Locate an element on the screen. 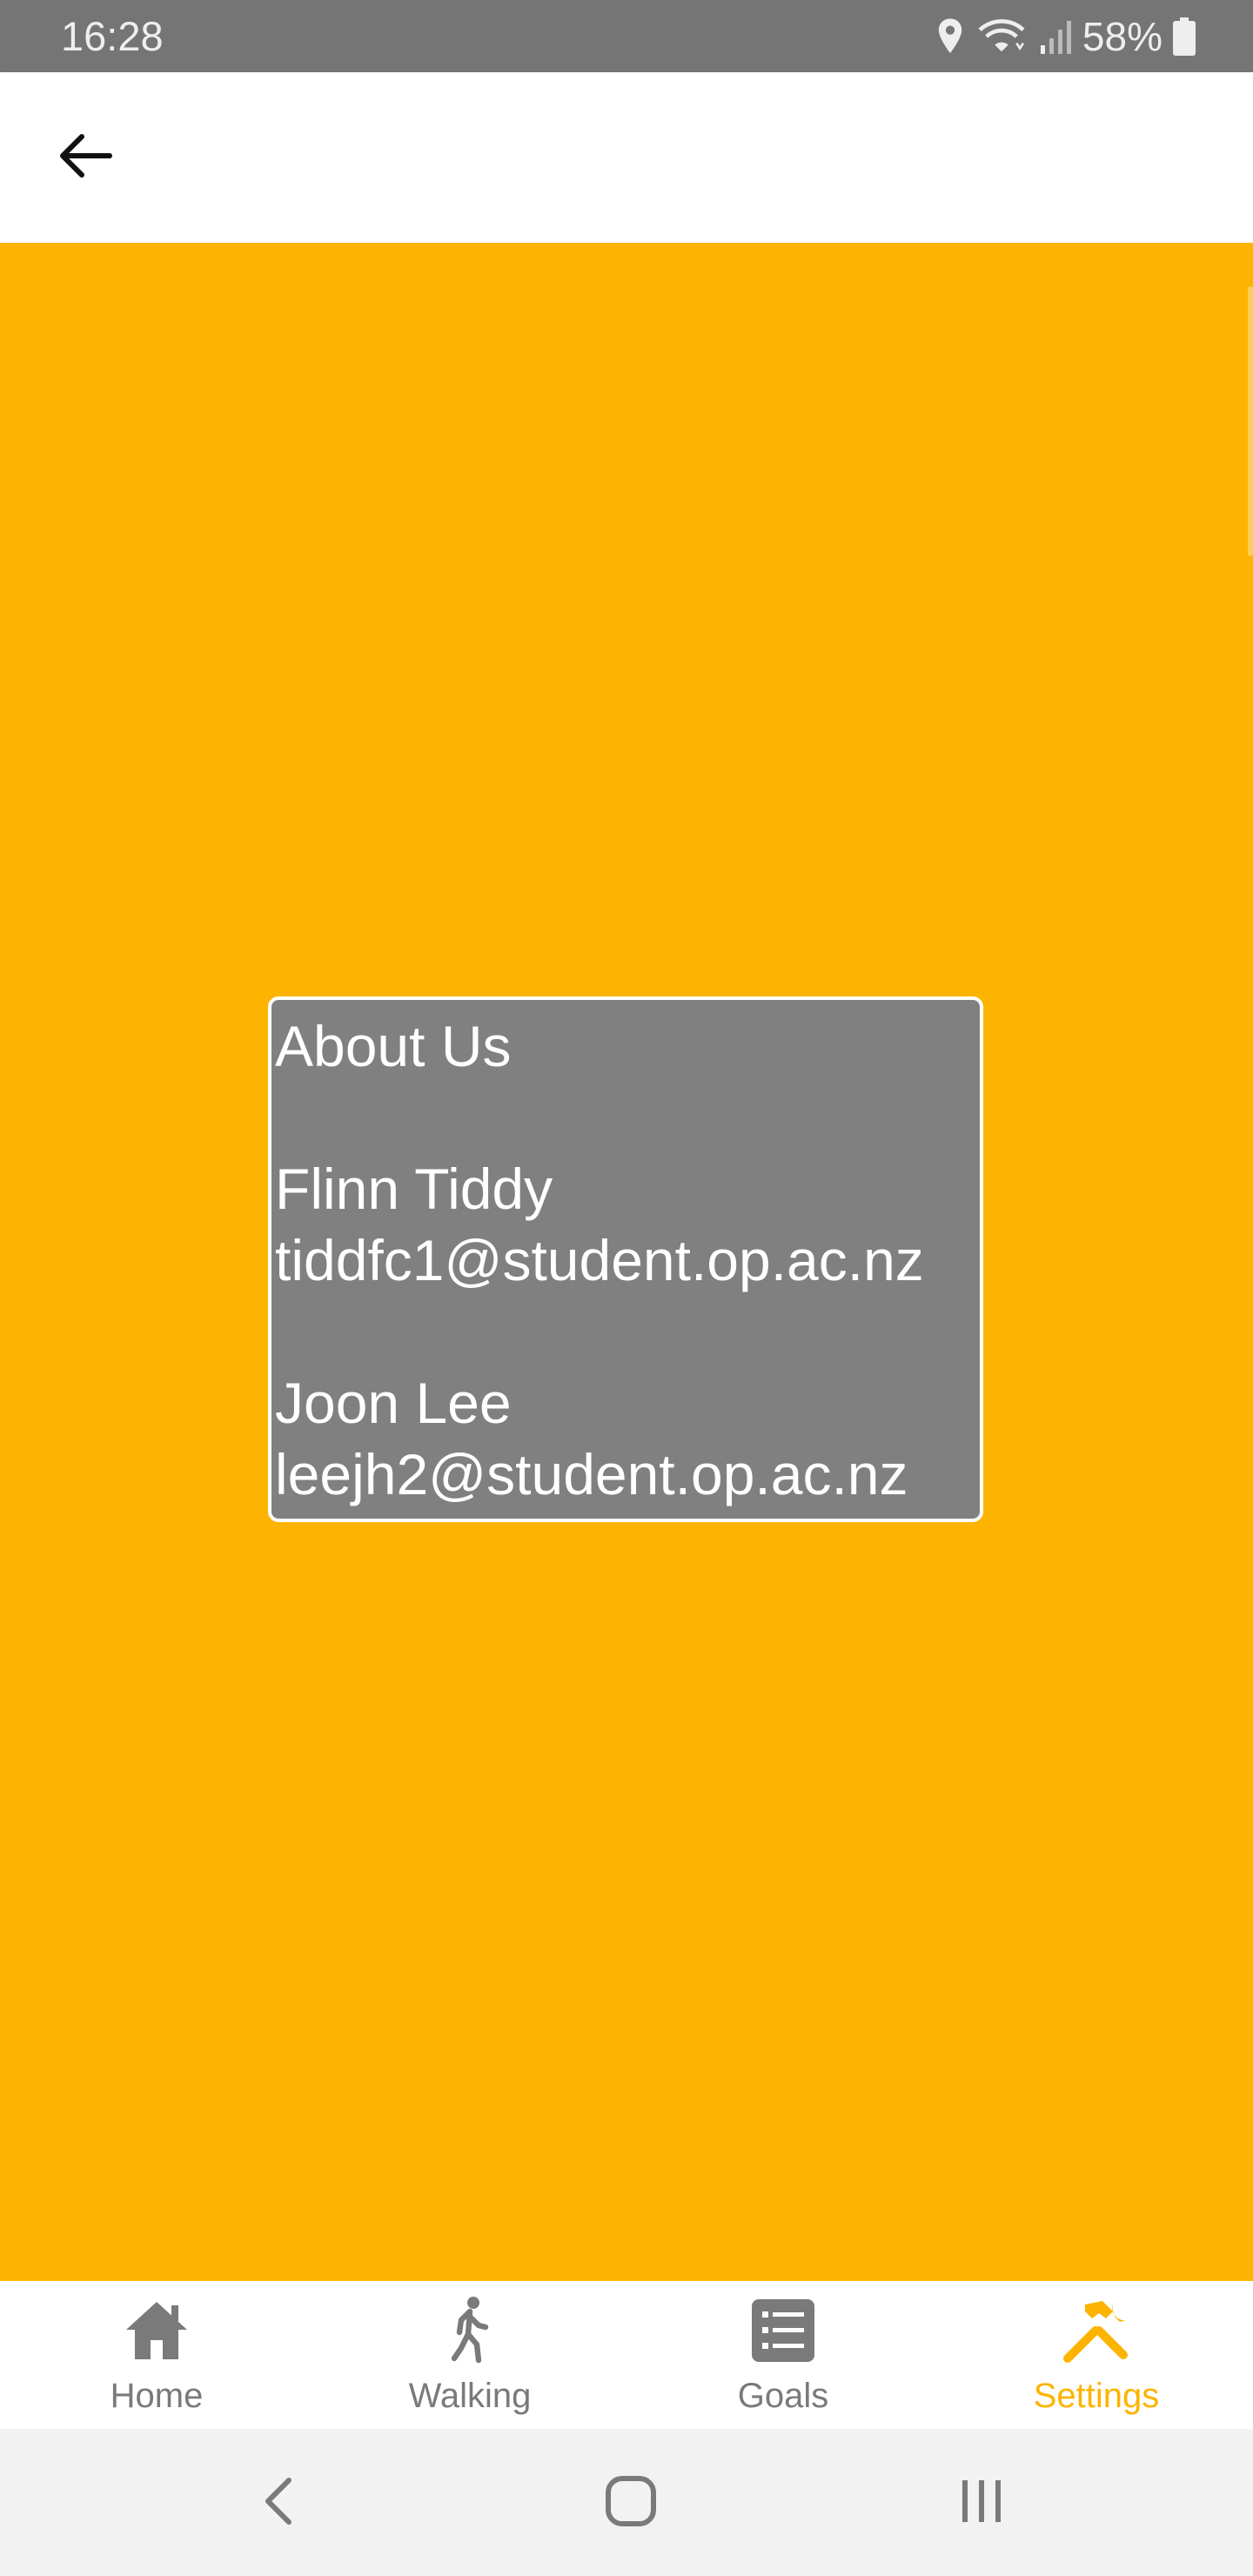 Image resolution: width=1253 pixels, height=2576 pixels. member-email: leejh2@student.op.ac.nz is located at coordinates (591, 1474).